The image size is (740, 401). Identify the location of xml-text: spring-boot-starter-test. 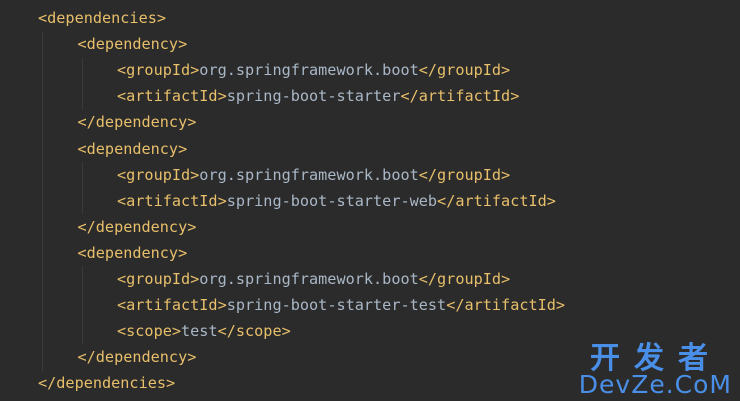
(336, 305).